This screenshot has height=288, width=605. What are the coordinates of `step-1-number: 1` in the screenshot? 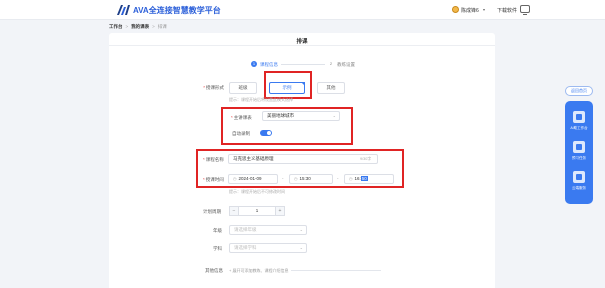 It's located at (254, 64).